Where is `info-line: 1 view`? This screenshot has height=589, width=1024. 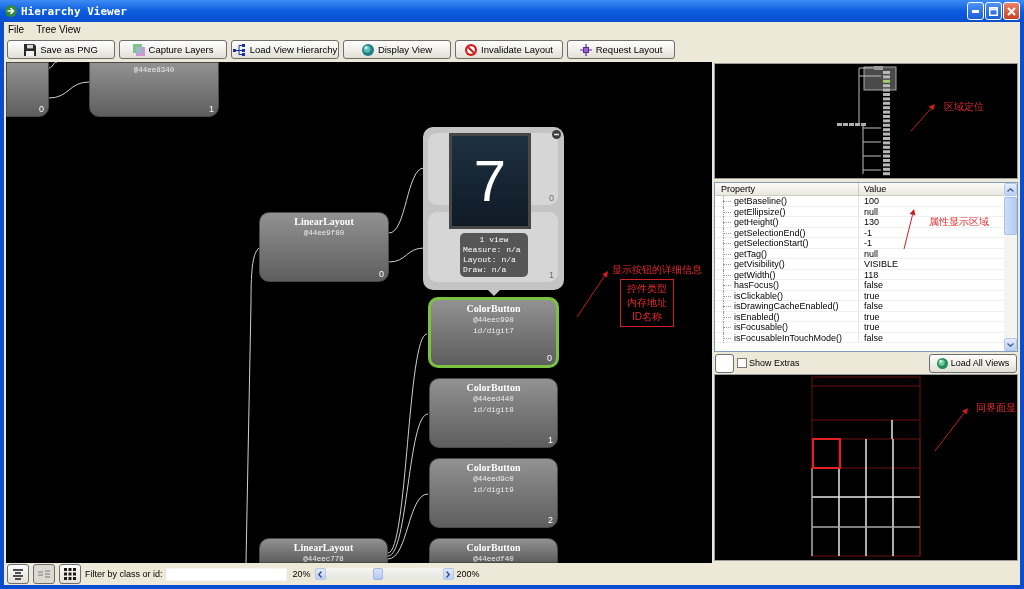 info-line: 1 view is located at coordinates (494, 240).